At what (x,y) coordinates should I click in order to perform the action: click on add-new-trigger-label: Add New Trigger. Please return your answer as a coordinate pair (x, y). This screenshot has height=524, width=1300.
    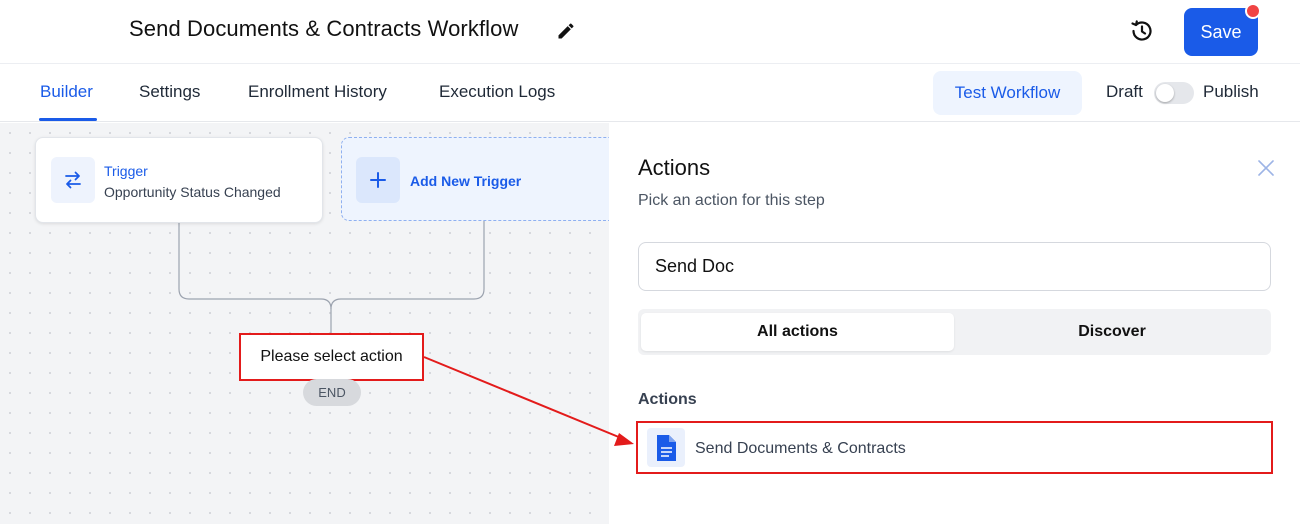
    Looking at the image, I should click on (466, 181).